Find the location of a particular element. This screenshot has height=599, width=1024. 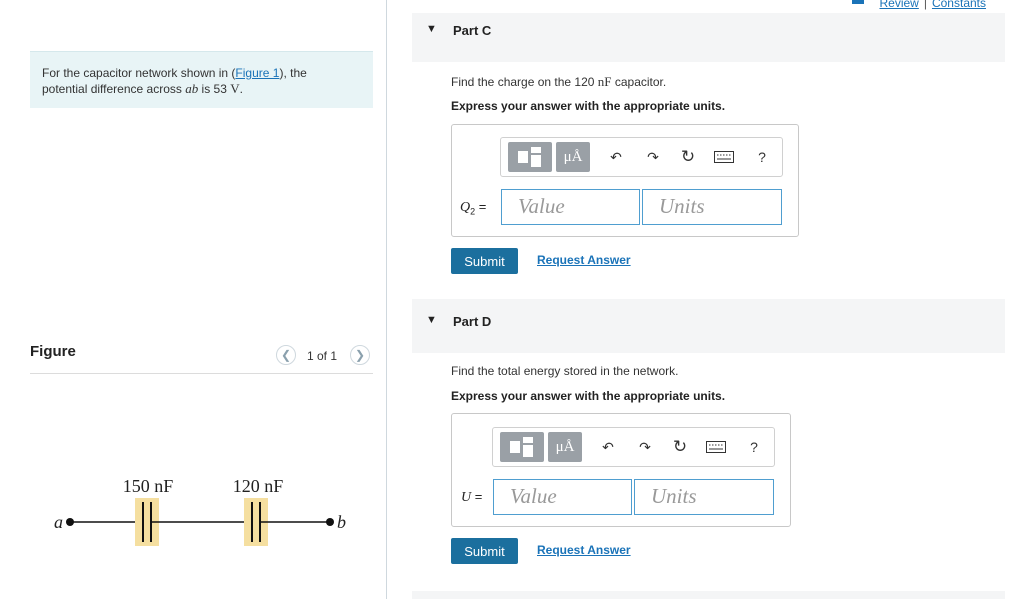

part-d-header is located at coordinates (708, 326).